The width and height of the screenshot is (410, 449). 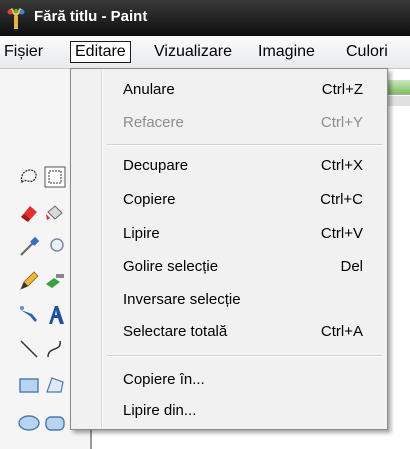 I want to click on menu-item-invert-selection: Inversare selecție, so click(x=243, y=300).